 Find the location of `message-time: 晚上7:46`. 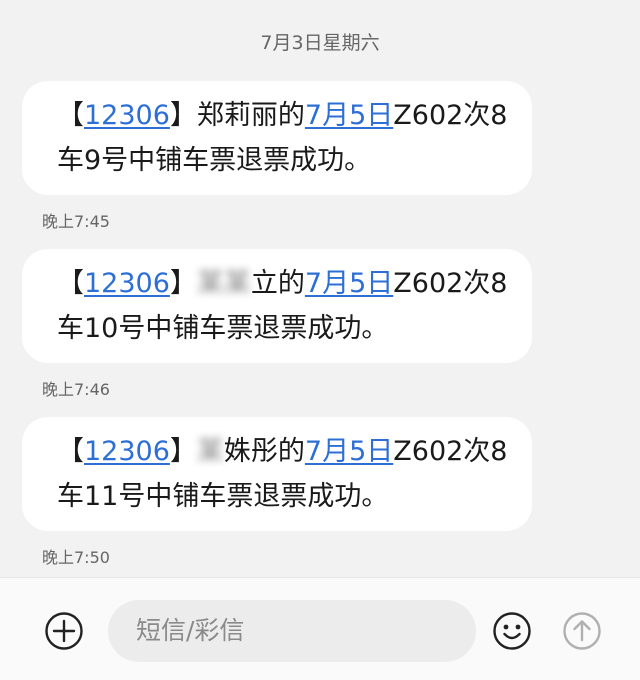

message-time: 晚上7:46 is located at coordinates (76, 389).